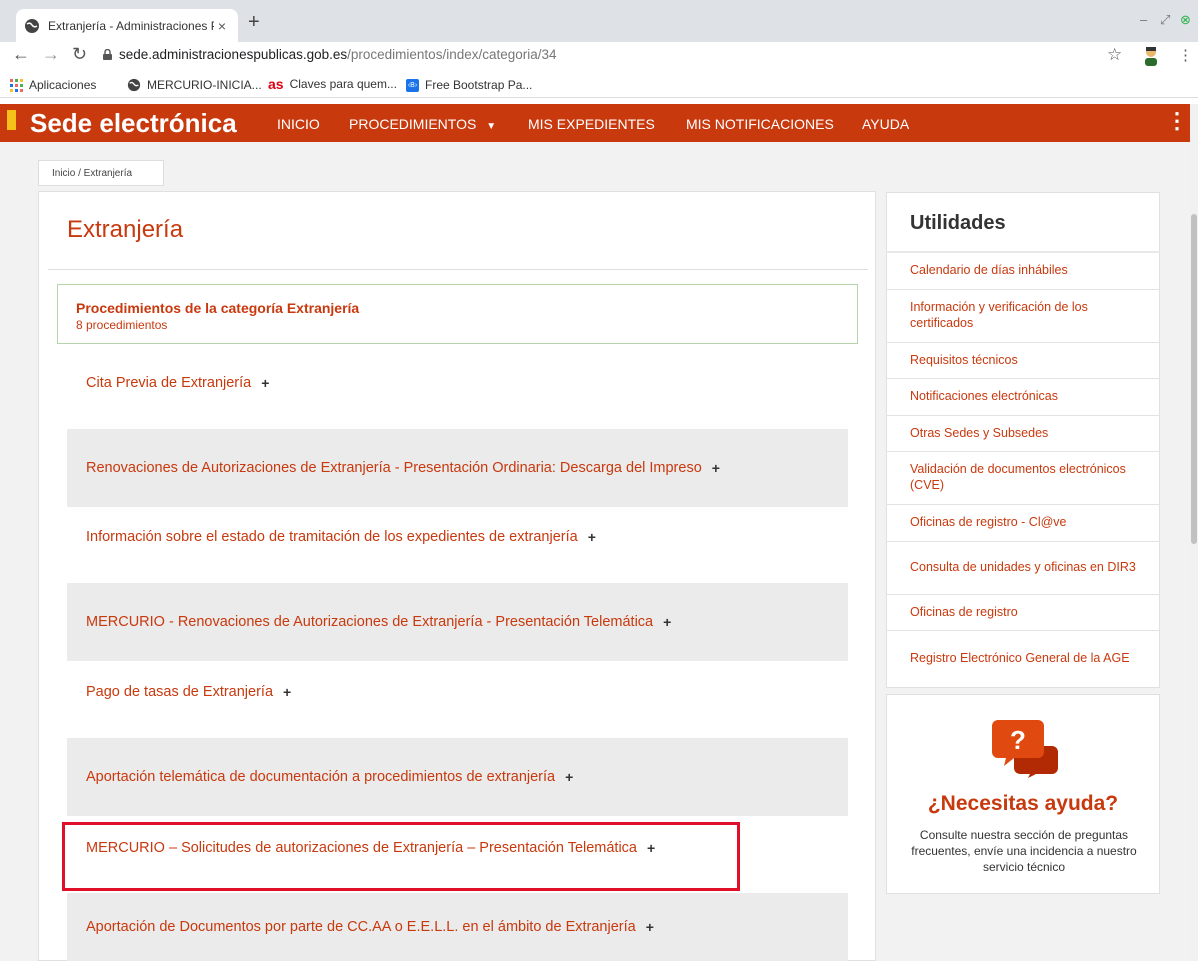  I want to click on utility-link: Consulta de unidades y oficinas en DIR3, so click(1023, 568).